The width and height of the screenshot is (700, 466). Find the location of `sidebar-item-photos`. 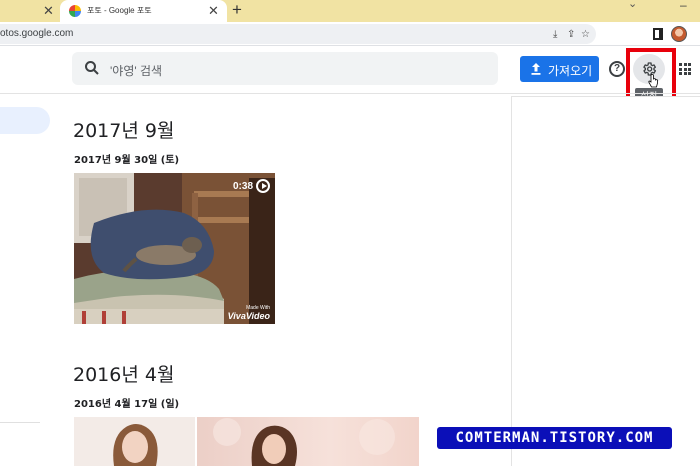

sidebar-item-photos is located at coordinates (25, 120).